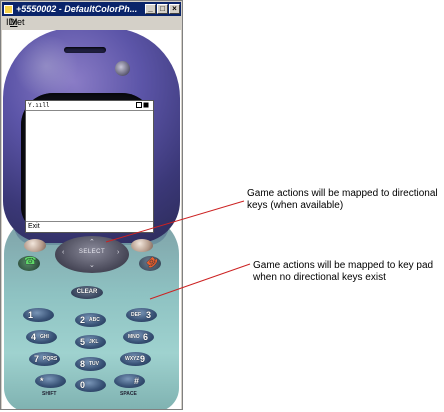 This screenshot has height=412, width=444. Describe the element at coordinates (150, 263) in the screenshot. I see `end-key` at that location.